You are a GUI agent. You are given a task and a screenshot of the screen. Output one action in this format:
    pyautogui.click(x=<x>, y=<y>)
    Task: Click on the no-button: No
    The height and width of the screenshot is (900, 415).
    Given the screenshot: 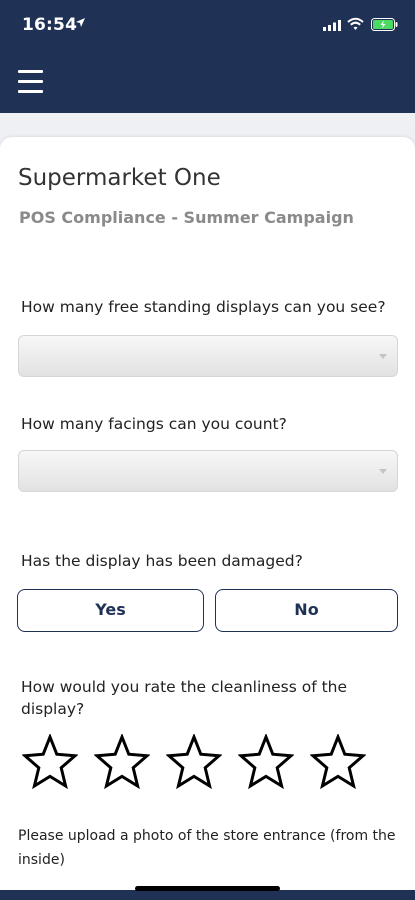 What is the action you would take?
    pyautogui.click(x=306, y=610)
    